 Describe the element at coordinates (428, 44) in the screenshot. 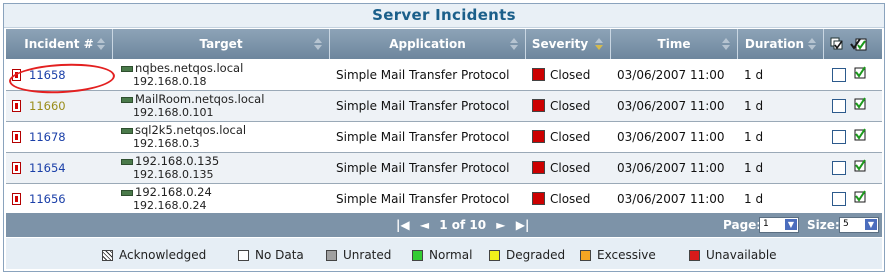

I see `column-header-application: Application` at that location.